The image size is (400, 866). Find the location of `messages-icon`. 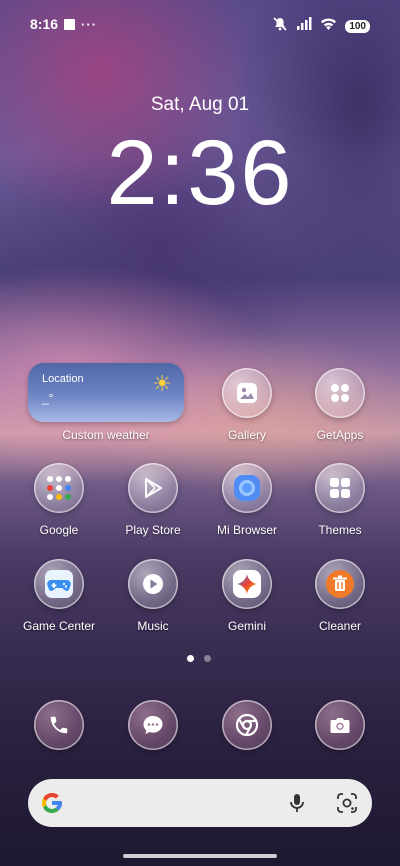

messages-icon is located at coordinates (153, 725).